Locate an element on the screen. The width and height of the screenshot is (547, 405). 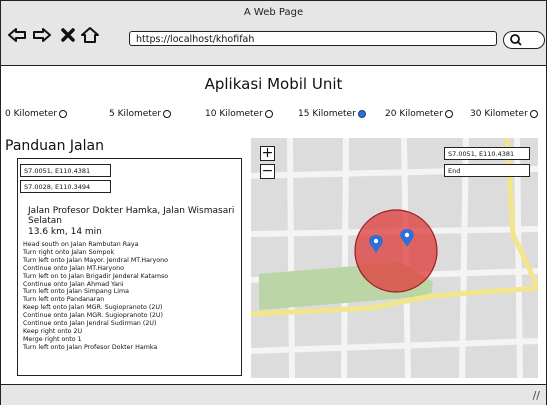
browser-statusbar: // is located at coordinates (273, 394).